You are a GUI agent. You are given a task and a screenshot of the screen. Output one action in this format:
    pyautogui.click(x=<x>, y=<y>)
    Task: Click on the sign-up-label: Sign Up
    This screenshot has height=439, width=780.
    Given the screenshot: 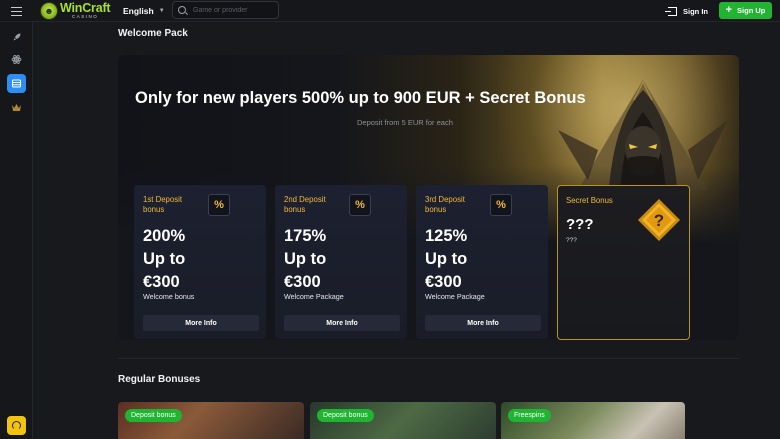 What is the action you would take?
    pyautogui.click(x=751, y=10)
    